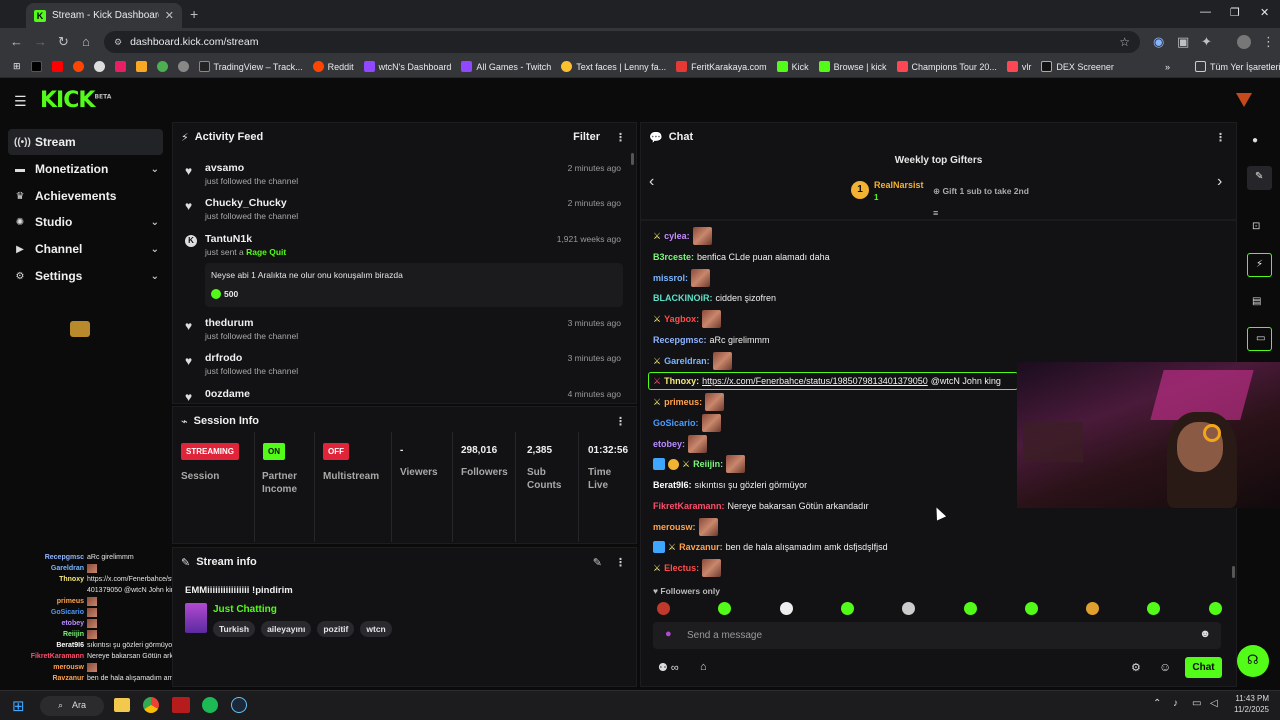 Image resolution: width=1280 pixels, height=720 pixels. I want to click on steam-icon, so click(239, 705).